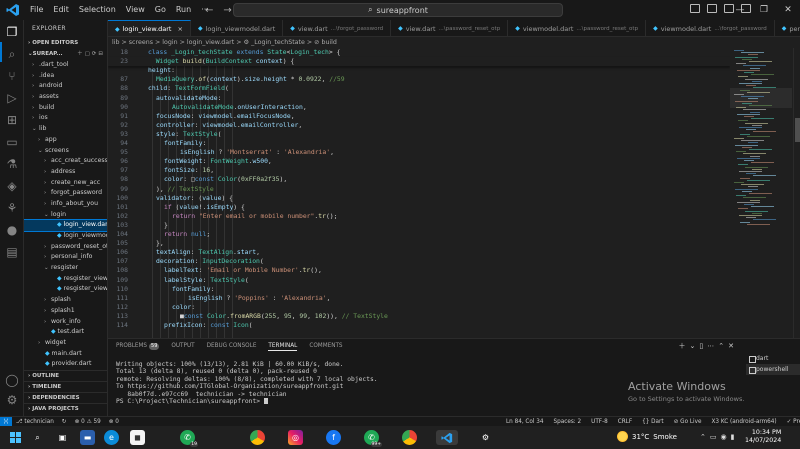 The height and width of the screenshot is (449, 800). What do you see at coordinates (65, 375) in the screenshot?
I see `outline-section: › OUTLINE` at bounding box center [65, 375].